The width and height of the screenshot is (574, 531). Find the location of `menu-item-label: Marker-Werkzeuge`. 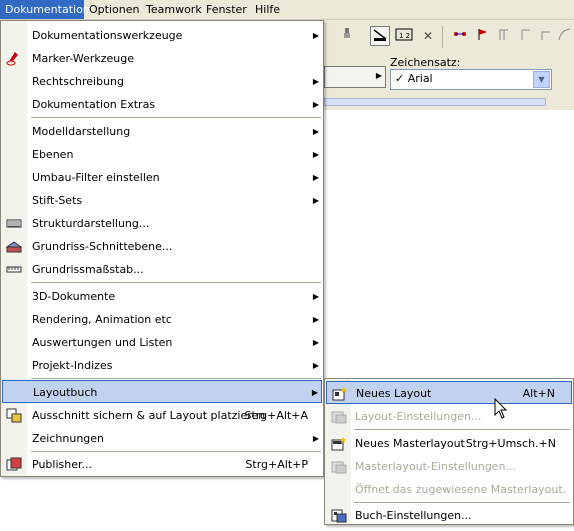

menu-item-label: Marker-Werkzeuge is located at coordinates (83, 58).